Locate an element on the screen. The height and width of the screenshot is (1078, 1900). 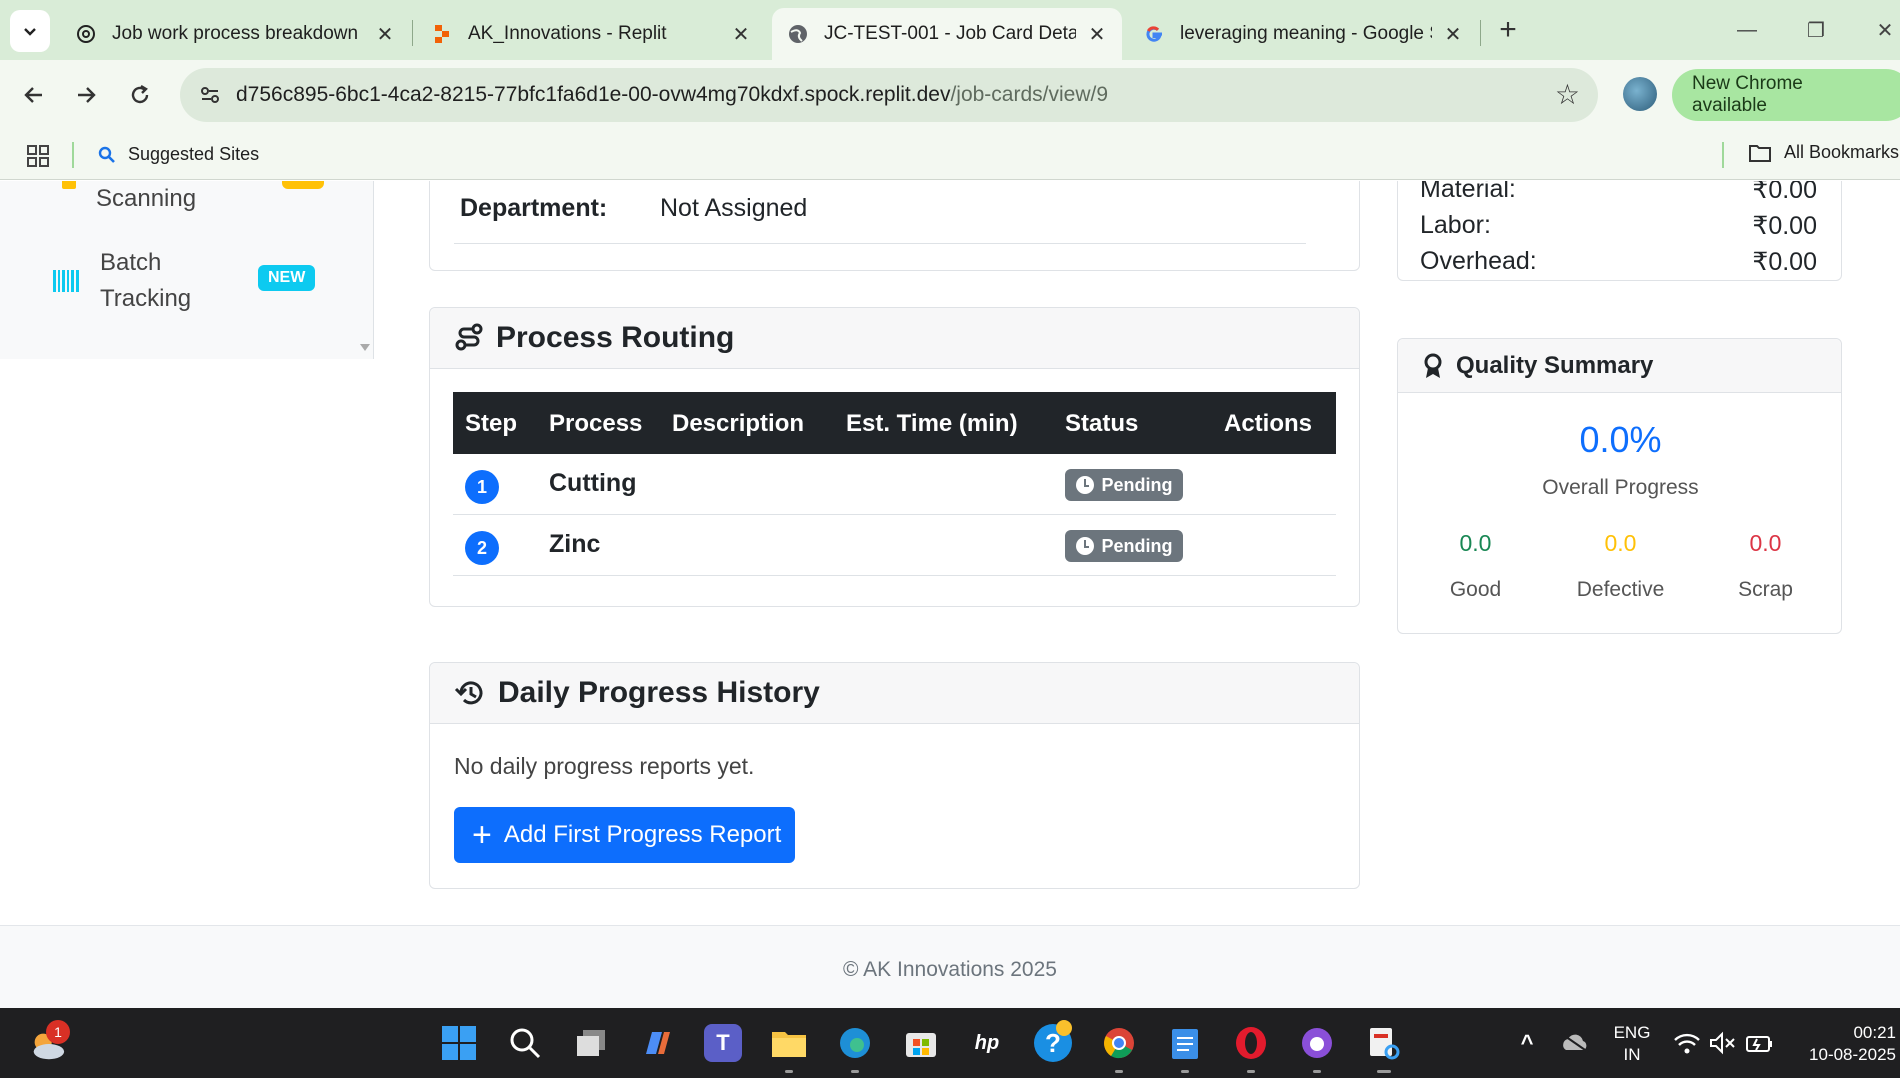
notepad-icon is located at coordinates (1185, 1043).